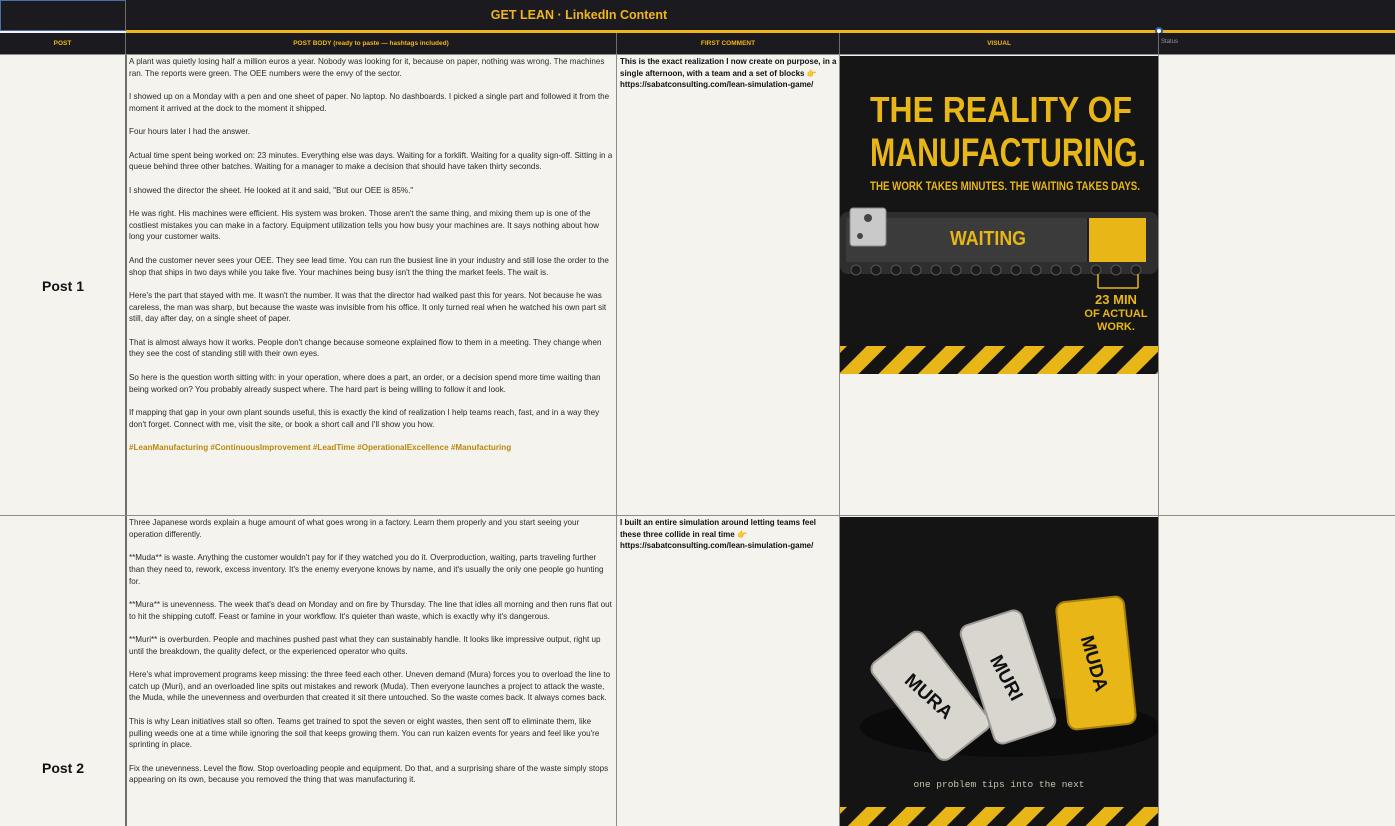 Image resolution: width=1395 pixels, height=826 pixels. Describe the element at coordinates (998, 784) in the screenshot. I see `visual-caption: one problem tips into the next` at that location.